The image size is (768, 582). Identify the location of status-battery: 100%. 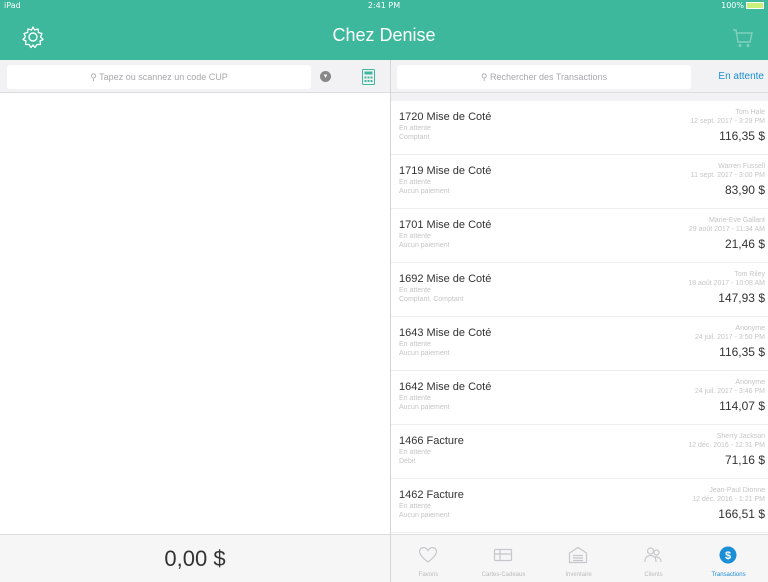
(742, 5).